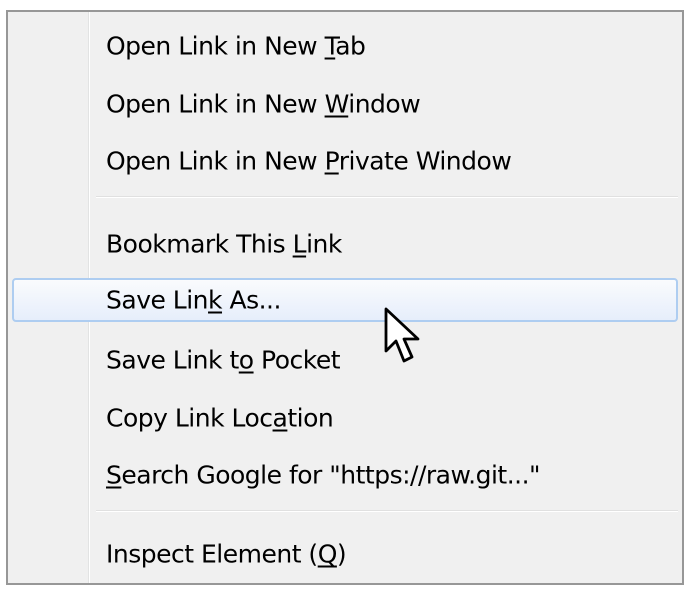 This screenshot has height=589, width=688. What do you see at coordinates (336, 104) in the screenshot?
I see `menu-item-accesskey: W` at bounding box center [336, 104].